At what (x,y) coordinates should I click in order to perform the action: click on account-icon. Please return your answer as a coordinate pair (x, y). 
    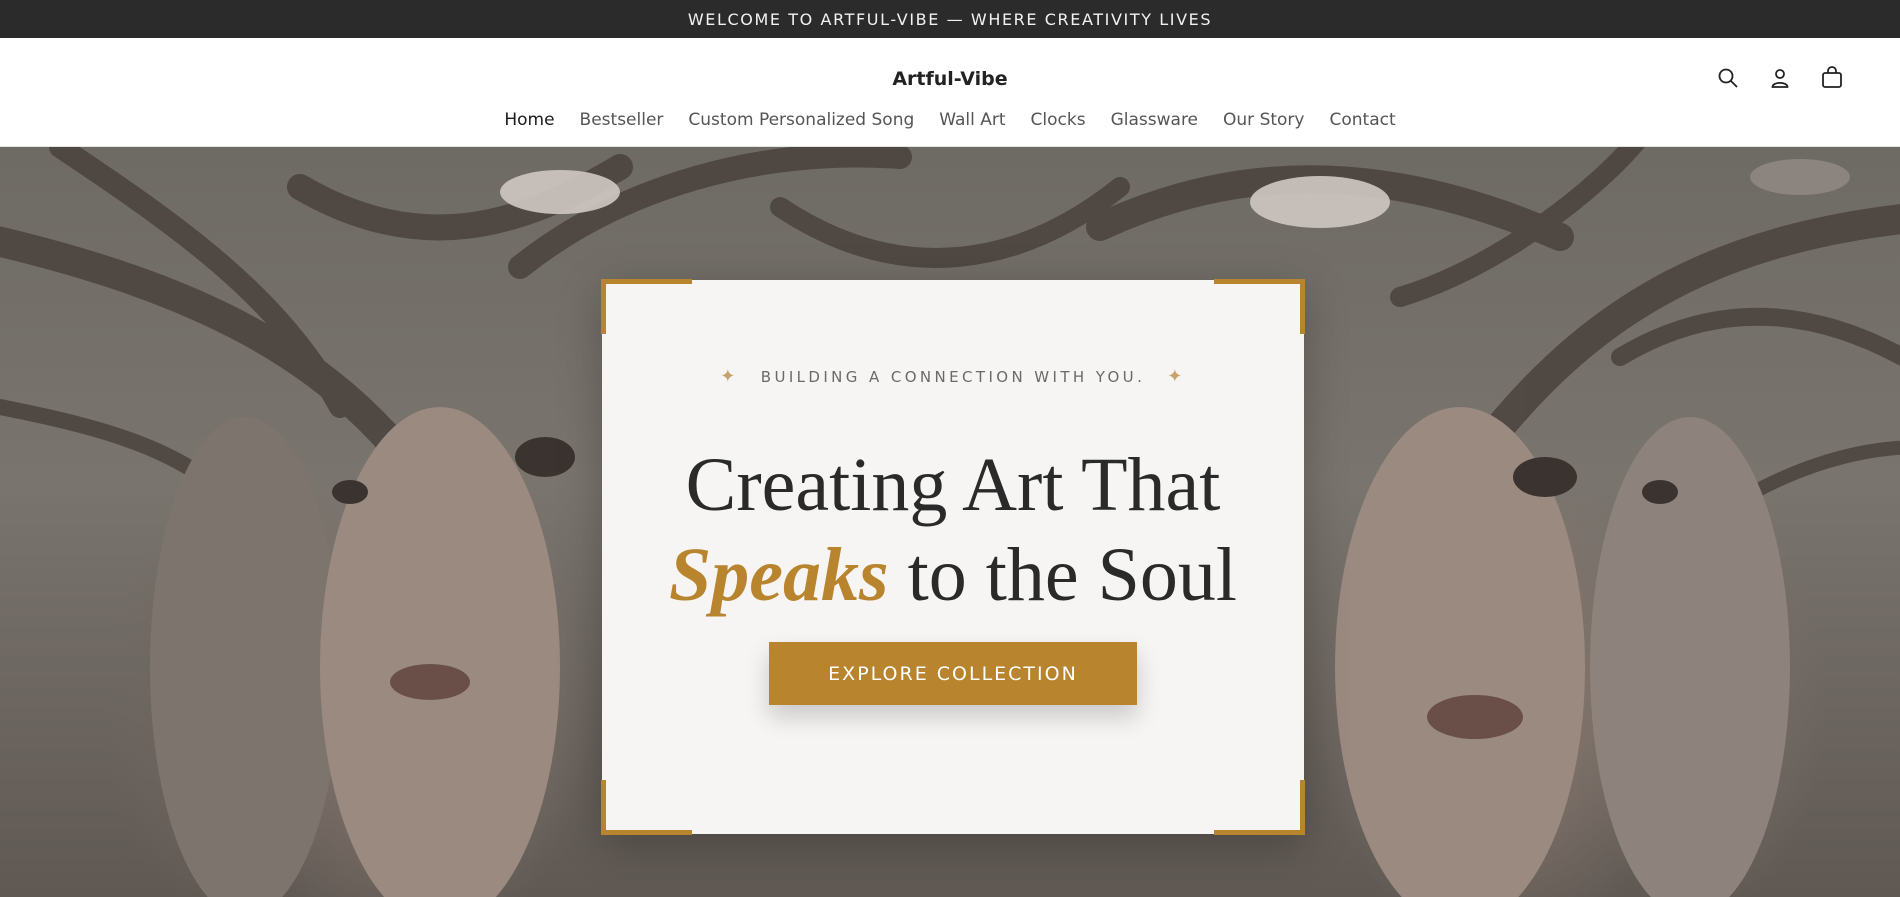
    Looking at the image, I should click on (1780, 78).